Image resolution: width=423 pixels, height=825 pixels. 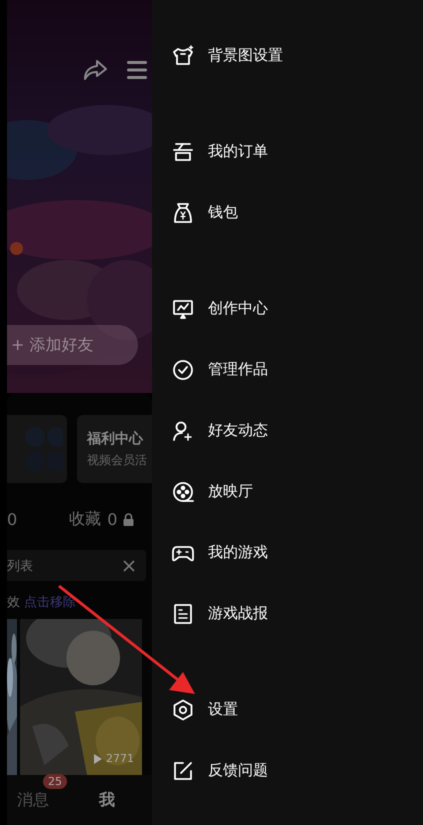 I want to click on wallet-icon, so click(x=183, y=213).